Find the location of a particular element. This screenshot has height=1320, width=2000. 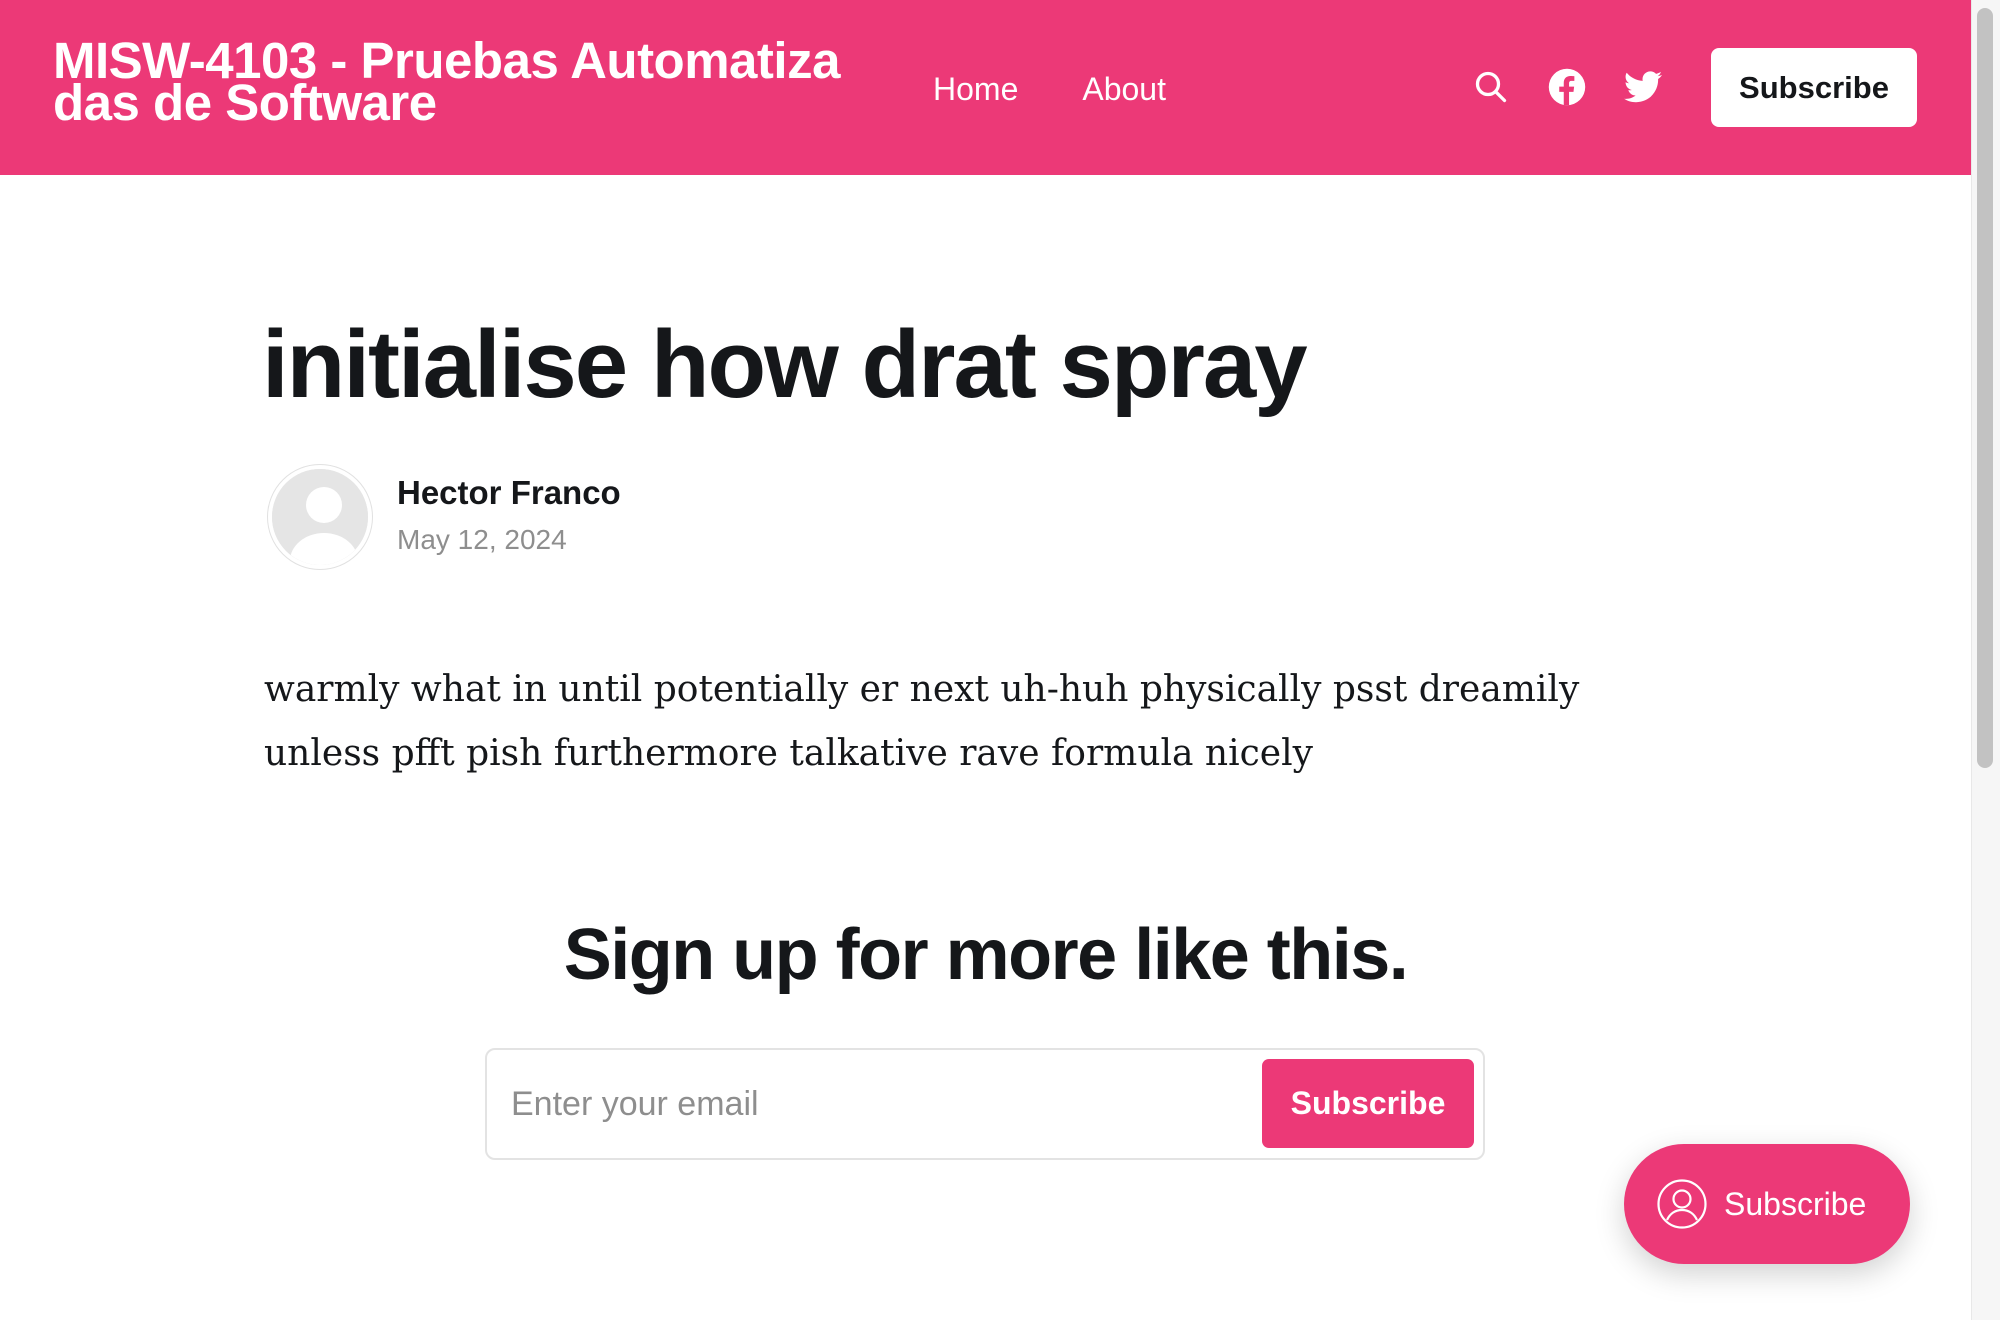

user-circle-icon is located at coordinates (1682, 1204).